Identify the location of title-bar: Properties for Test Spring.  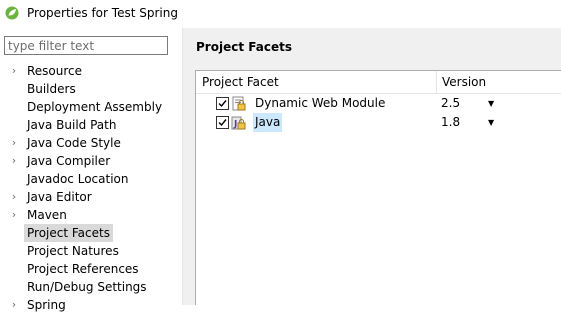
(280, 14).